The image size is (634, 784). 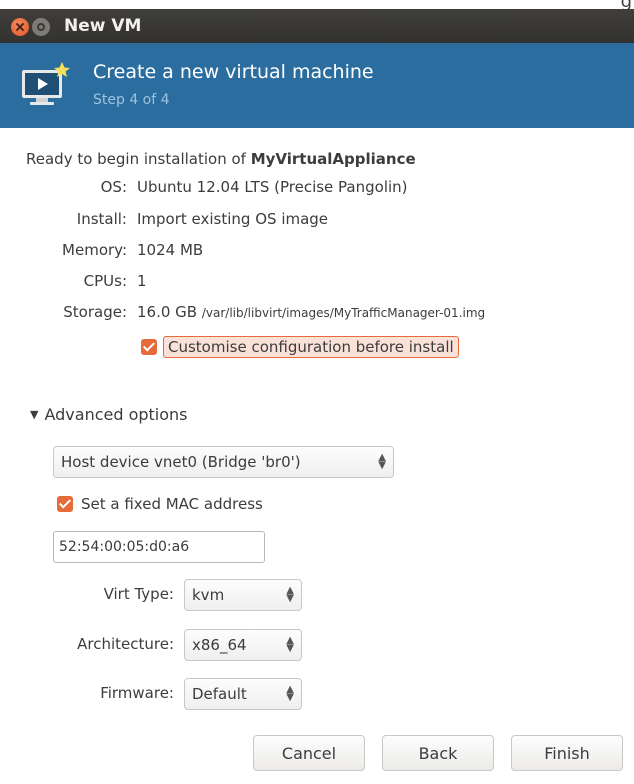 I want to click on os-label: OS:, so click(x=113, y=187).